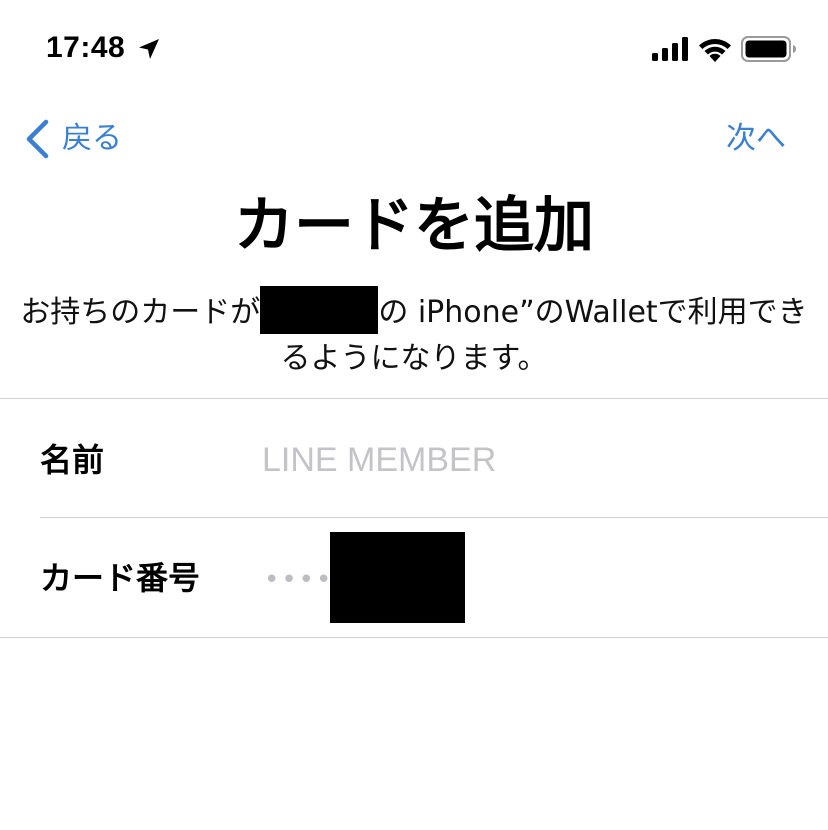 This screenshot has height=830, width=828. I want to click on card-number-field: ••••, so click(298, 580).